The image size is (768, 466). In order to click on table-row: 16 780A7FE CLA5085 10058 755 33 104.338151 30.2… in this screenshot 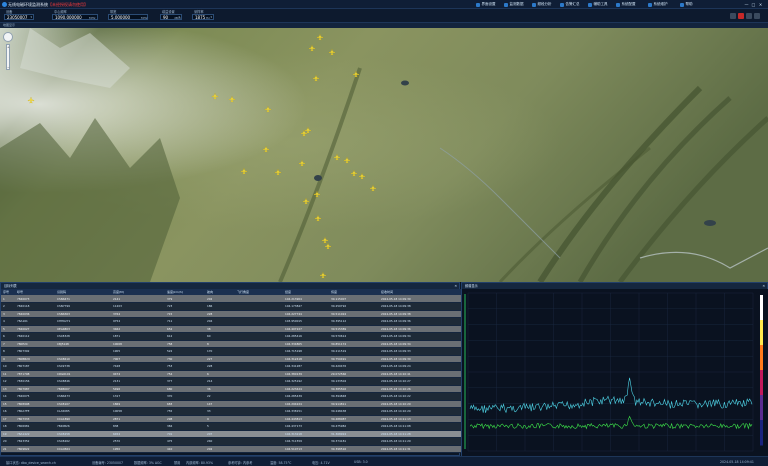, I will do `click(231, 411)`.